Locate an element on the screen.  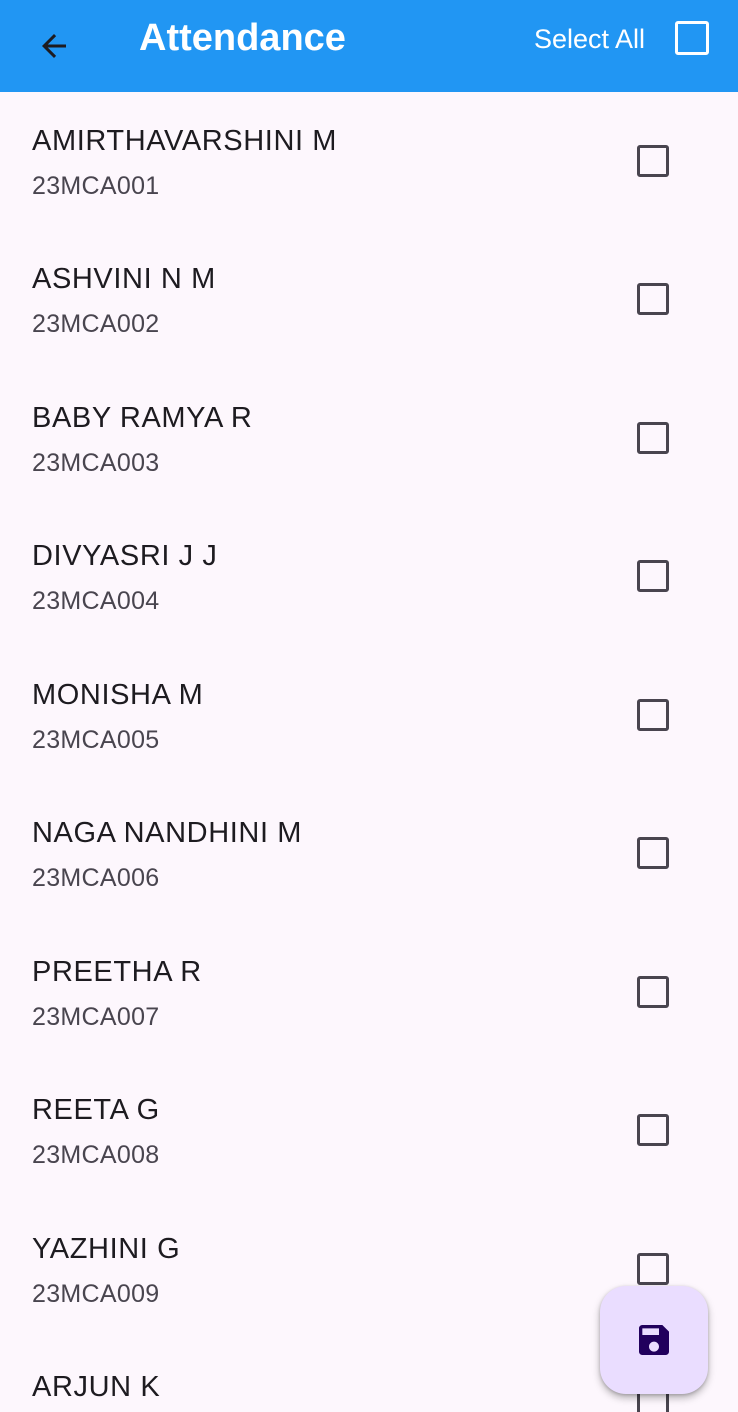
save-button is located at coordinates (654, 1340).